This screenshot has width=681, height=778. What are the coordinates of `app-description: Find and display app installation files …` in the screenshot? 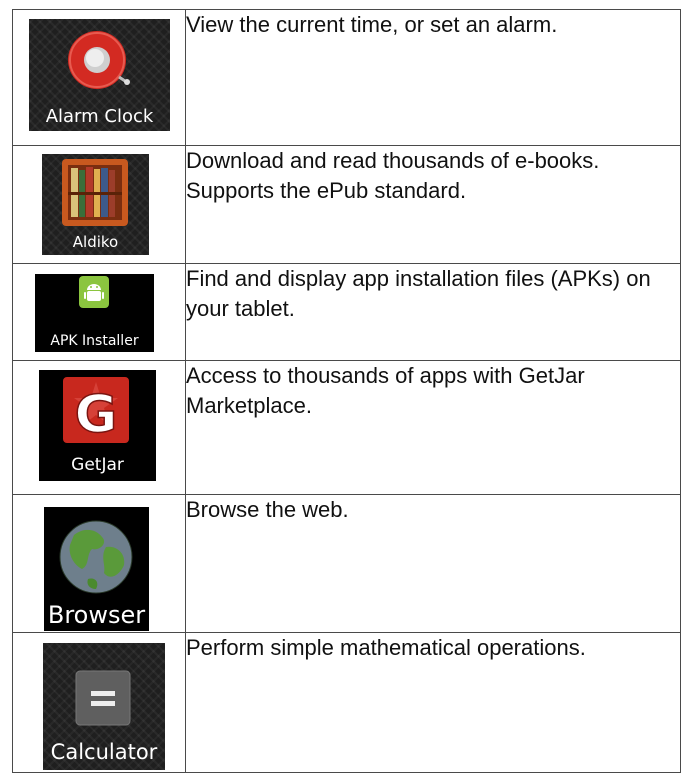 It's located at (433, 312).